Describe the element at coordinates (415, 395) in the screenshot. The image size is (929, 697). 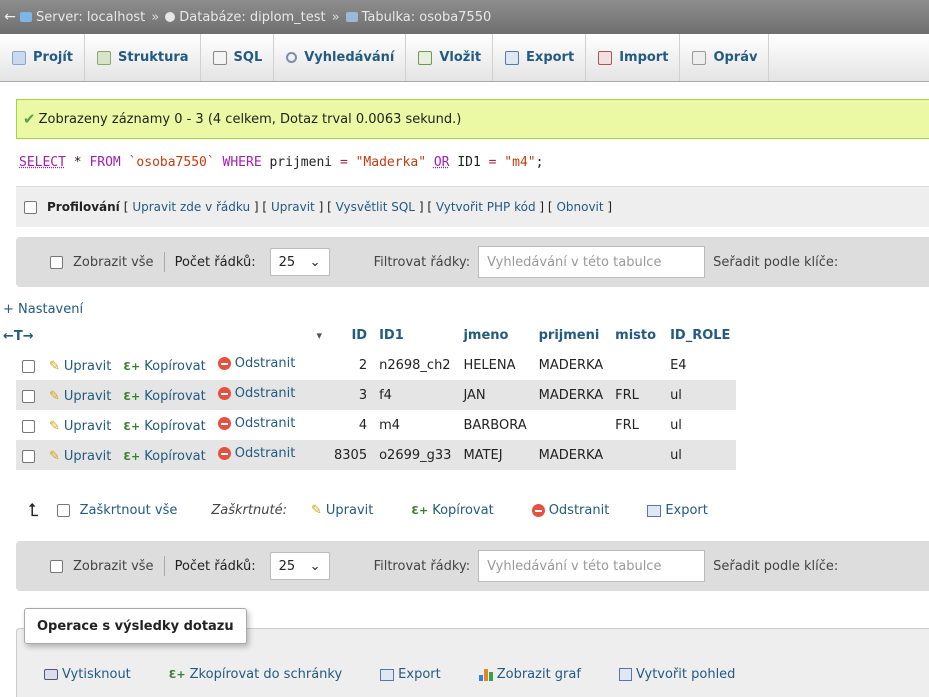
I see `cell-id1: f4` at that location.